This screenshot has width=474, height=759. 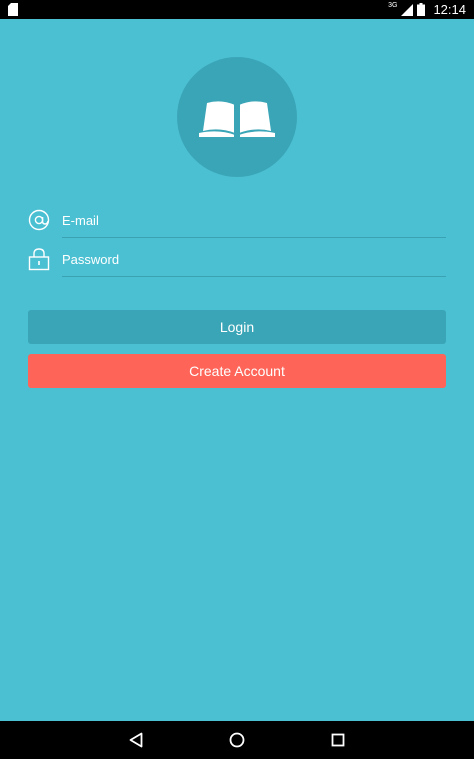 I want to click on password-field-group, so click(x=237, y=261).